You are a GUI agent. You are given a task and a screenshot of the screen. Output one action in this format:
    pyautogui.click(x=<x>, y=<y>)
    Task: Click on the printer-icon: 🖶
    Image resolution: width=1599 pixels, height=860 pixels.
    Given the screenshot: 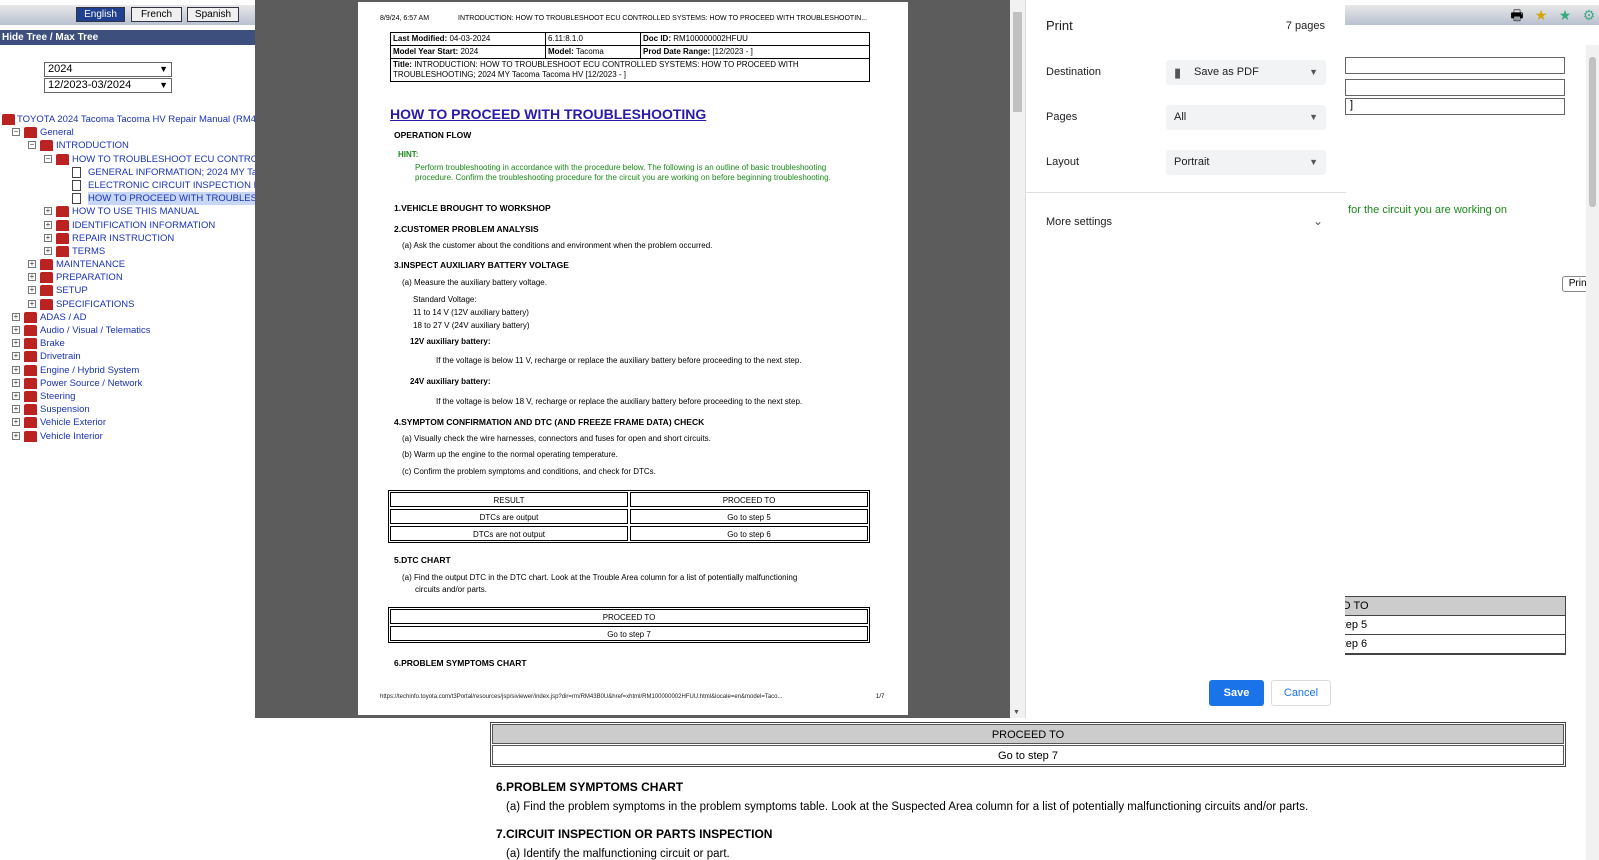 What is the action you would take?
    pyautogui.click(x=1517, y=15)
    